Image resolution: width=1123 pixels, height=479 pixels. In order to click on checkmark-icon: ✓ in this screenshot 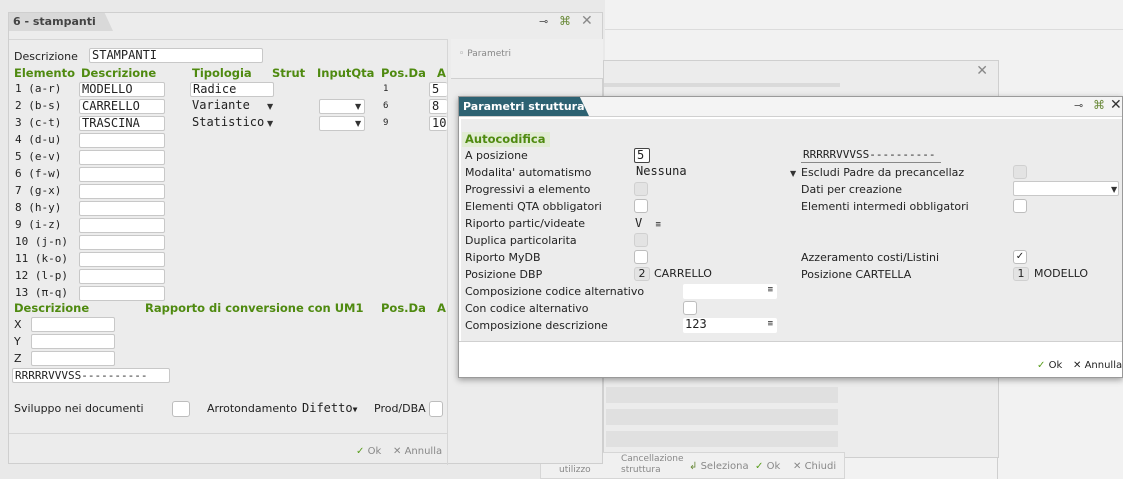, I will do `click(1020, 256)`.